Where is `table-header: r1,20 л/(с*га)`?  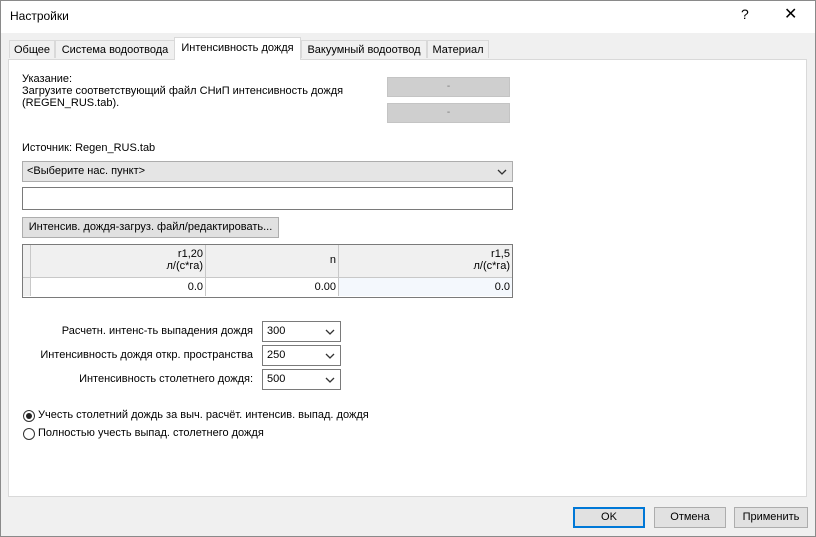 table-header: r1,20 л/(с*га) is located at coordinates (118, 261).